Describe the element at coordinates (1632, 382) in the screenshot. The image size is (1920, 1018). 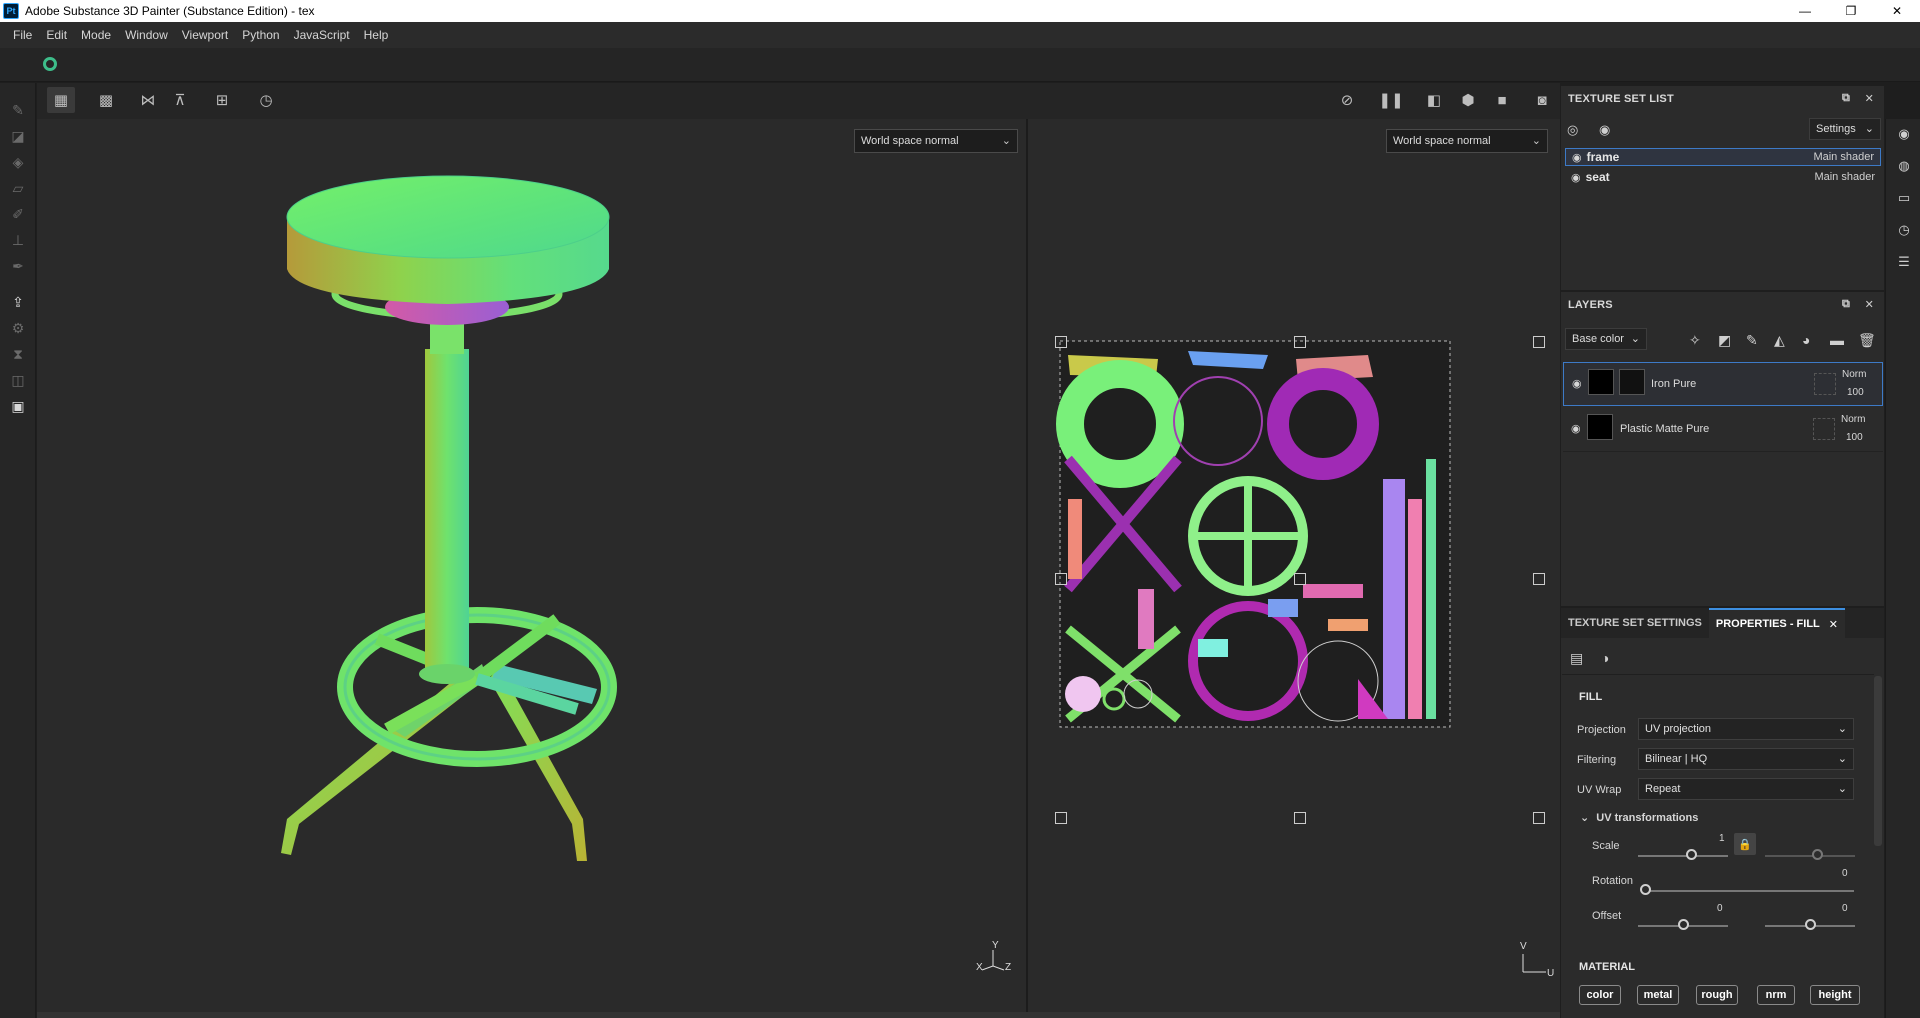
I see `layer-mask-thumbnail` at that location.